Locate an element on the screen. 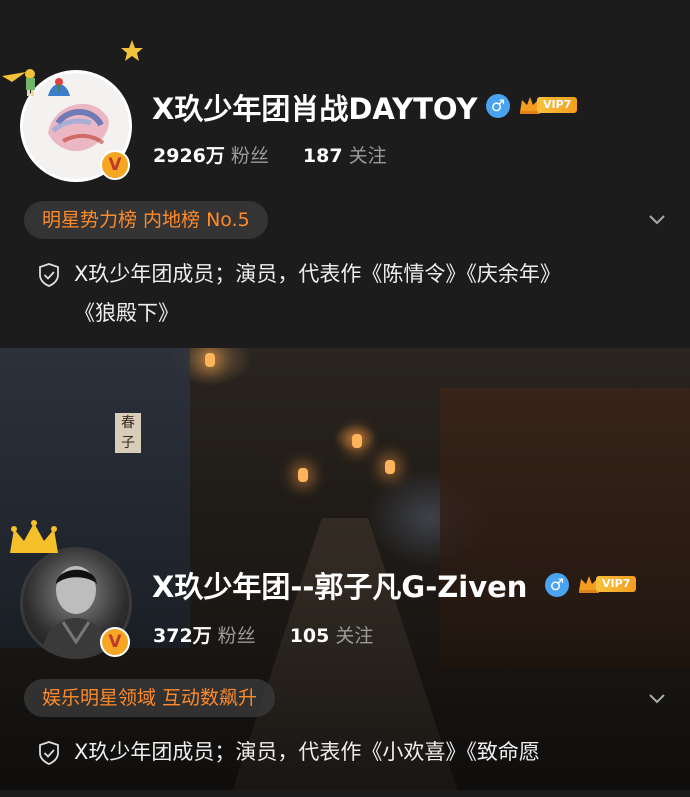  intro-line-1: X玖少年团成员；演员，代表作《陈情令》《庆余年》 is located at coordinates (317, 274).